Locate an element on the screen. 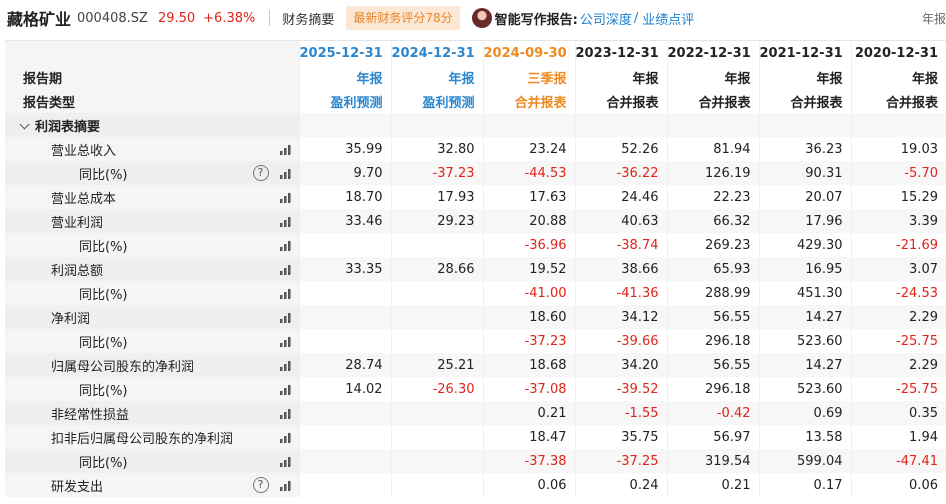 This screenshot has height=504, width=946. table-row: 非经常性损益 0.21 -1.55 -0.42 0.69 0.35 is located at coordinates (475, 413).